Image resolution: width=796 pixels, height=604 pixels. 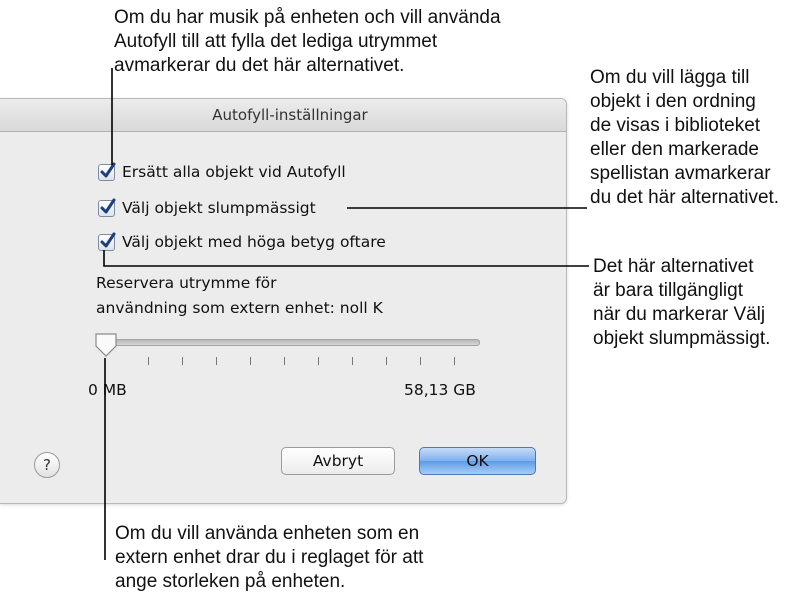 I want to click on cancel-button: Avbryt, so click(x=338, y=461).